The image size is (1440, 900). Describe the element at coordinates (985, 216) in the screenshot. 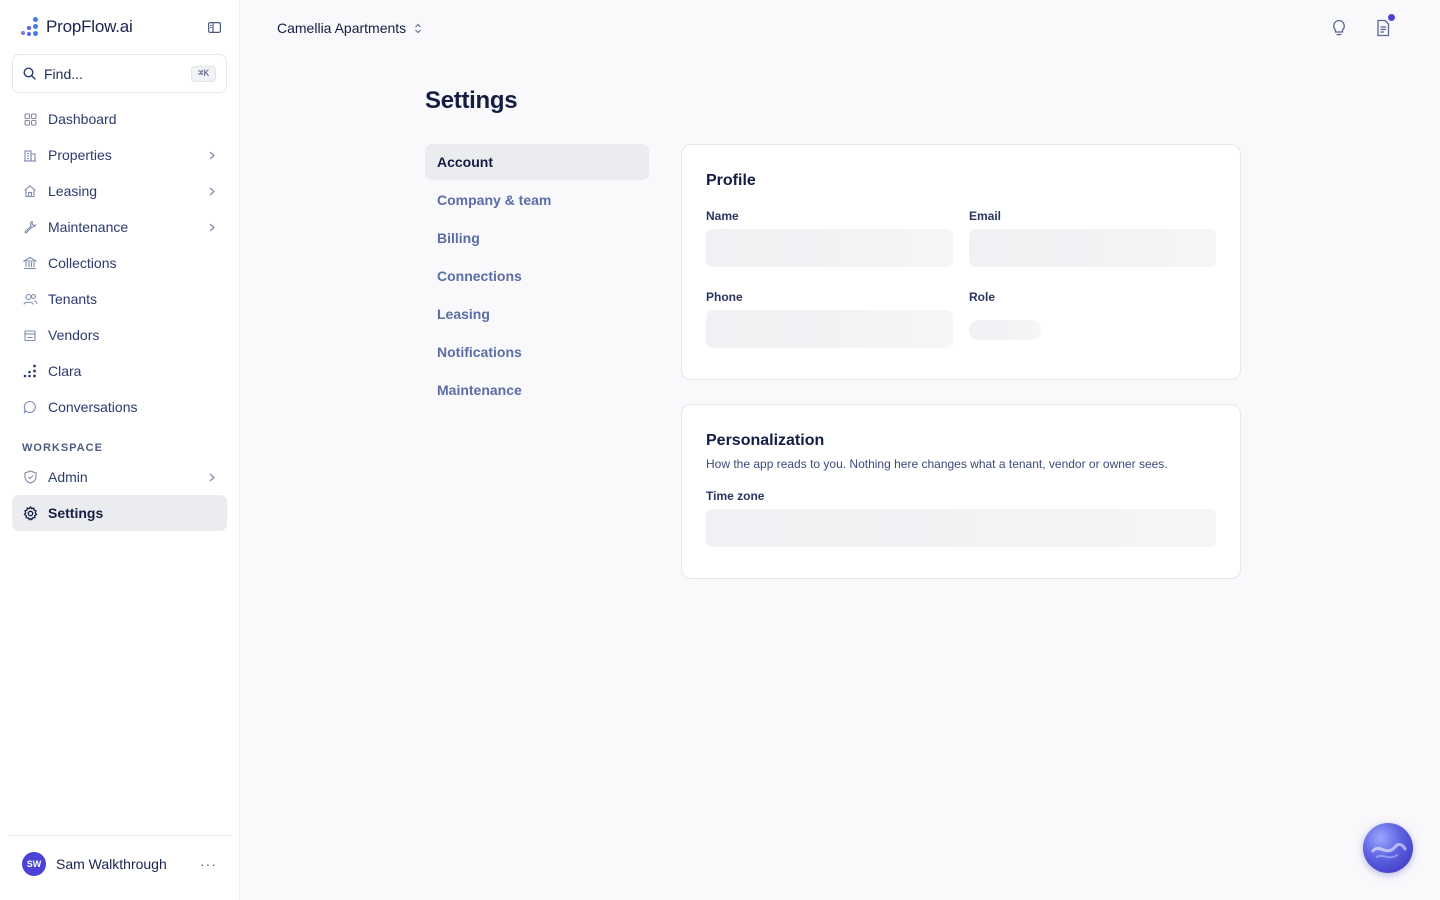

I see `email-label: Email` at that location.